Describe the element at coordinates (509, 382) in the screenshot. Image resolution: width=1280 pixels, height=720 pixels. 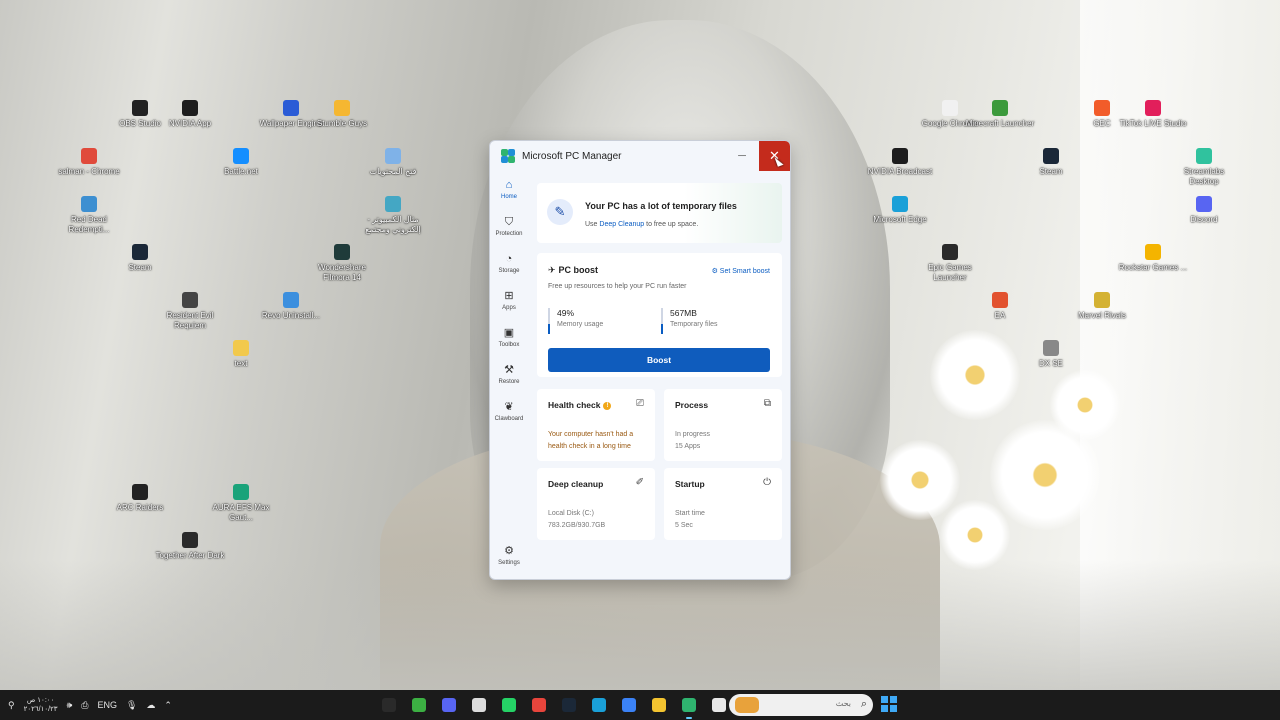
I see `nav-item-label: Restore` at that location.